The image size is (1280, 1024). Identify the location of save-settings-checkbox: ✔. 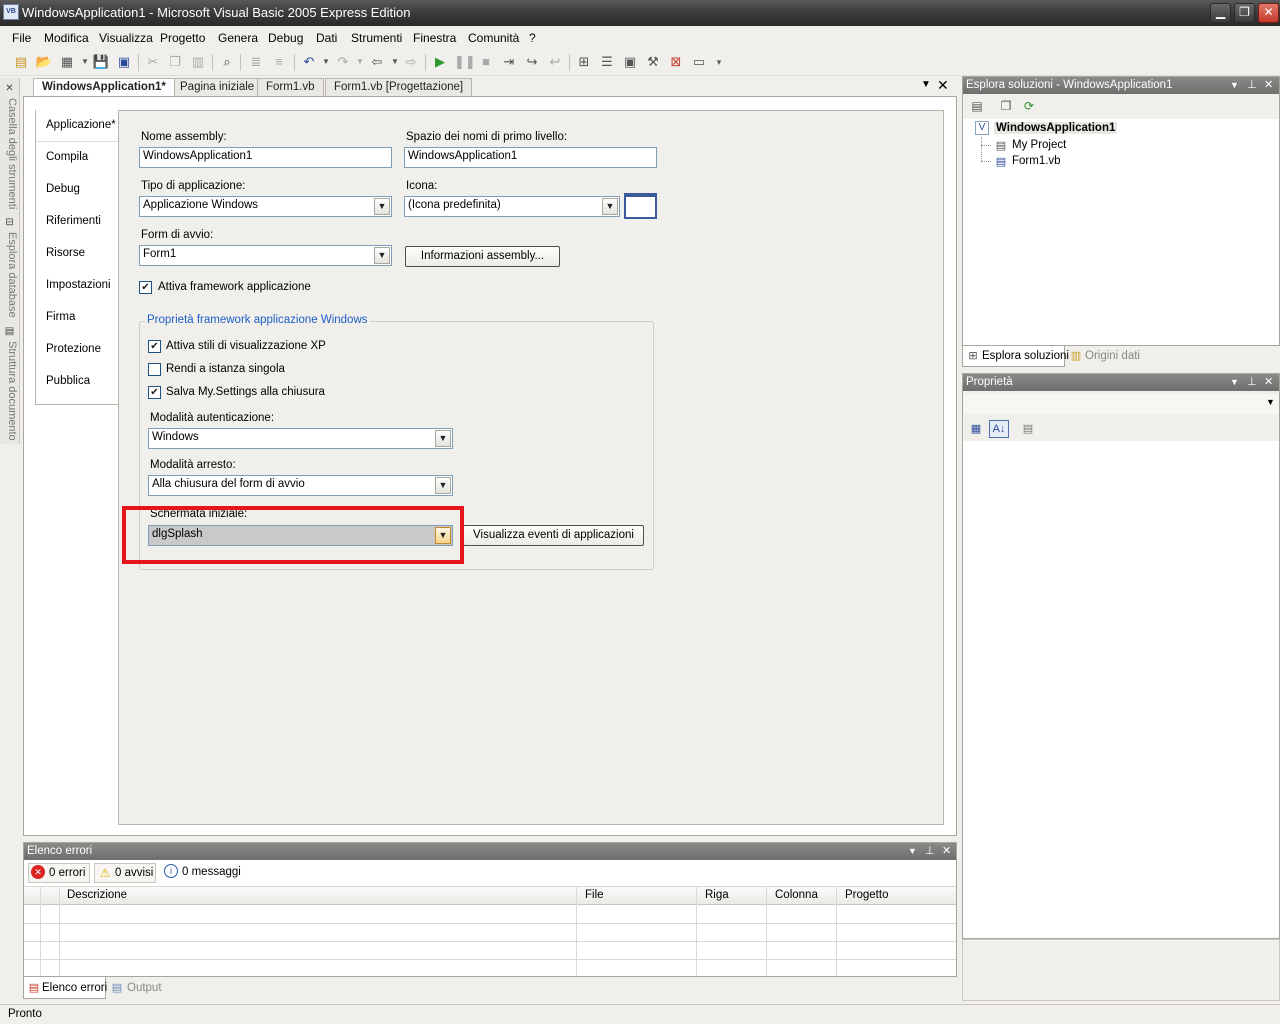
(154, 392).